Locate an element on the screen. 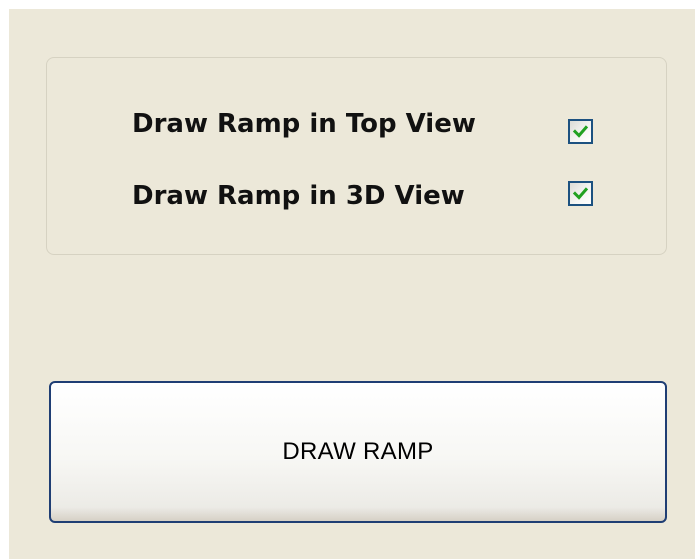 The height and width of the screenshot is (559, 695). draw-ramp-button-label: DRAW RAMP is located at coordinates (358, 451).